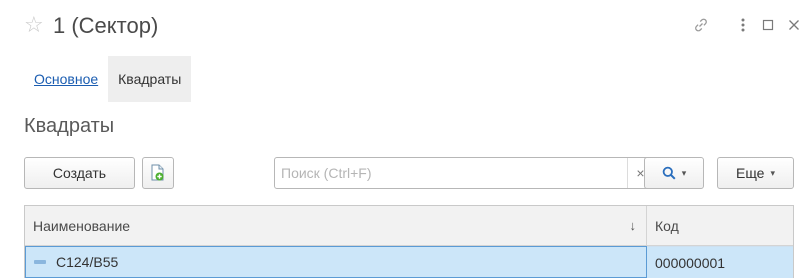 The height and width of the screenshot is (278, 808). I want to click on search-icon, so click(669, 173).